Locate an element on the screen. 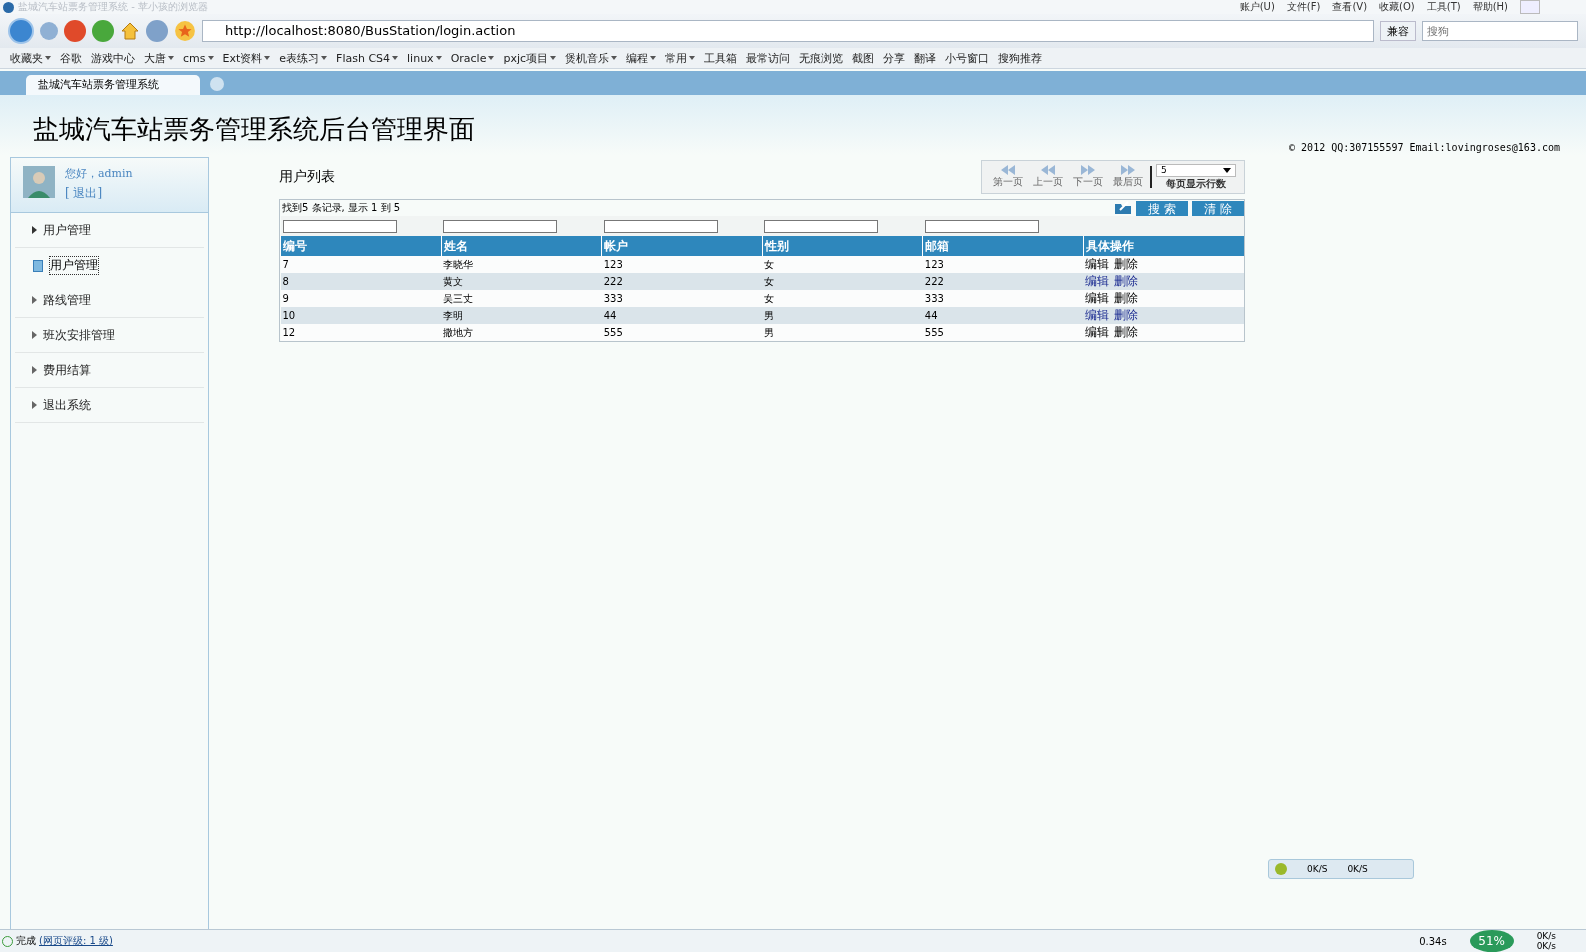 The width and height of the screenshot is (1586, 952). status-text: 完成 is located at coordinates (26, 941).